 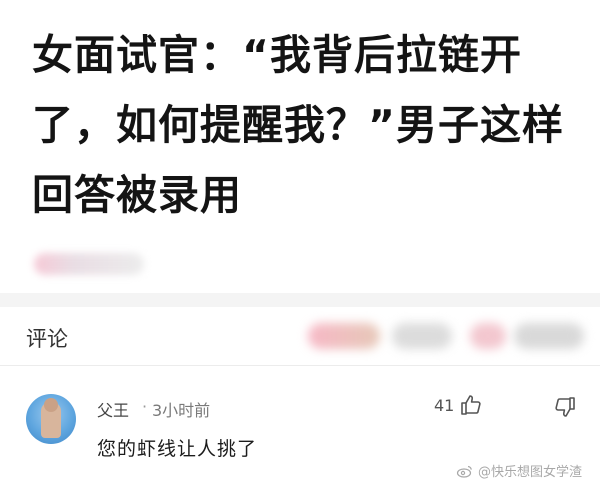 What do you see at coordinates (300, 300) in the screenshot?
I see `section-divider` at bounding box center [300, 300].